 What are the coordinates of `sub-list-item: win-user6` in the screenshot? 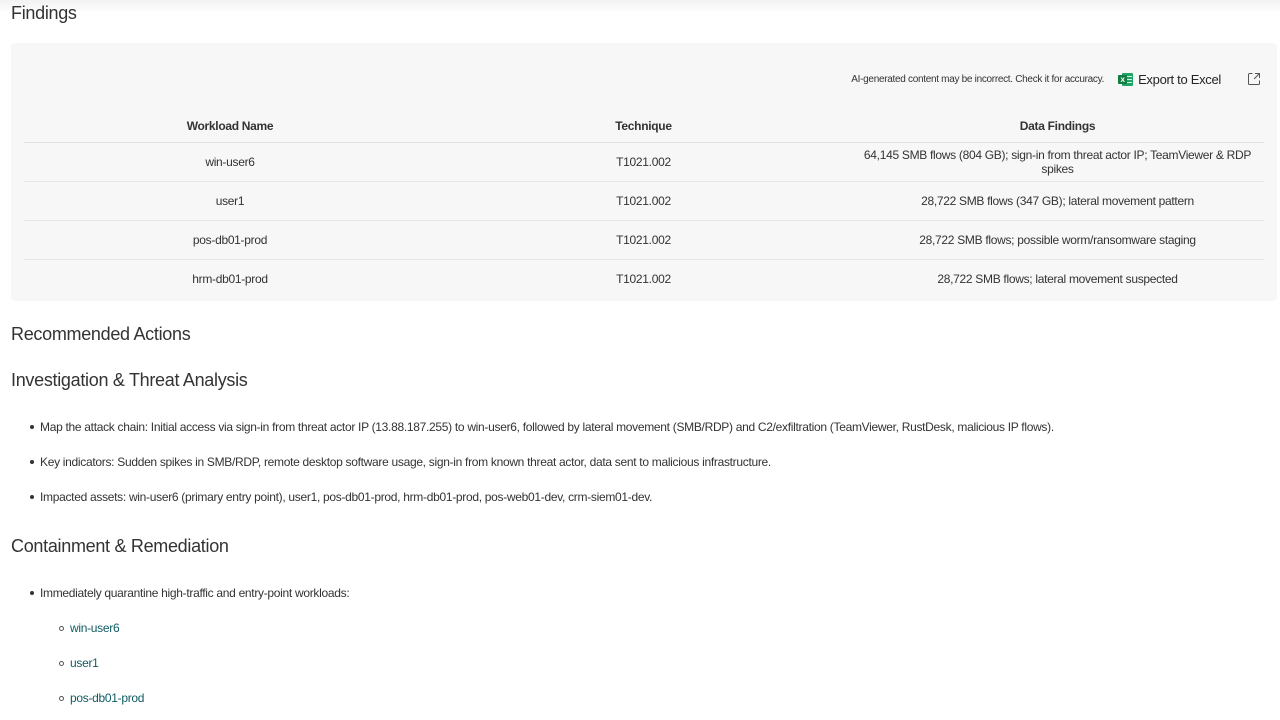 It's located at (89, 628).